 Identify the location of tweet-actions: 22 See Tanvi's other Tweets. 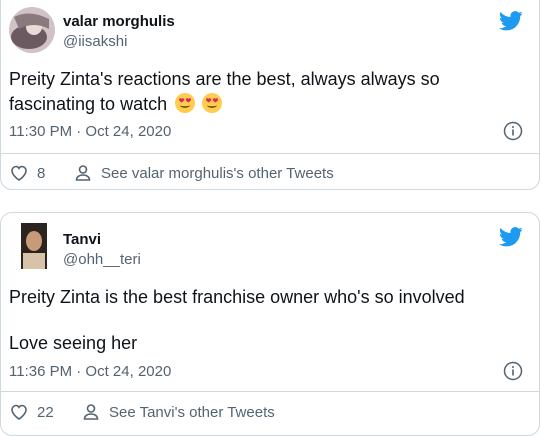
(274, 412).